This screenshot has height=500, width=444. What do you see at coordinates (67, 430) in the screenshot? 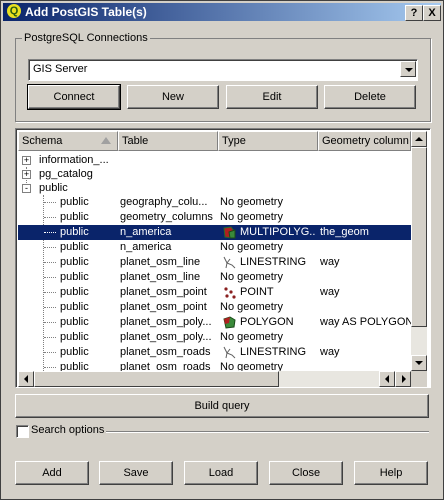
I see `search-options-label: Search options` at bounding box center [67, 430].